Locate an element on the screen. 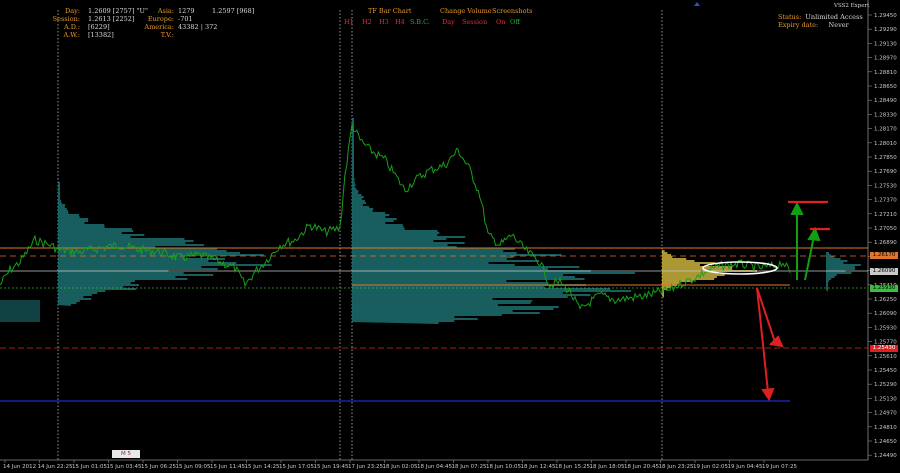  time-tick-label: 14 Jun 2012 is located at coordinates (19, 467).